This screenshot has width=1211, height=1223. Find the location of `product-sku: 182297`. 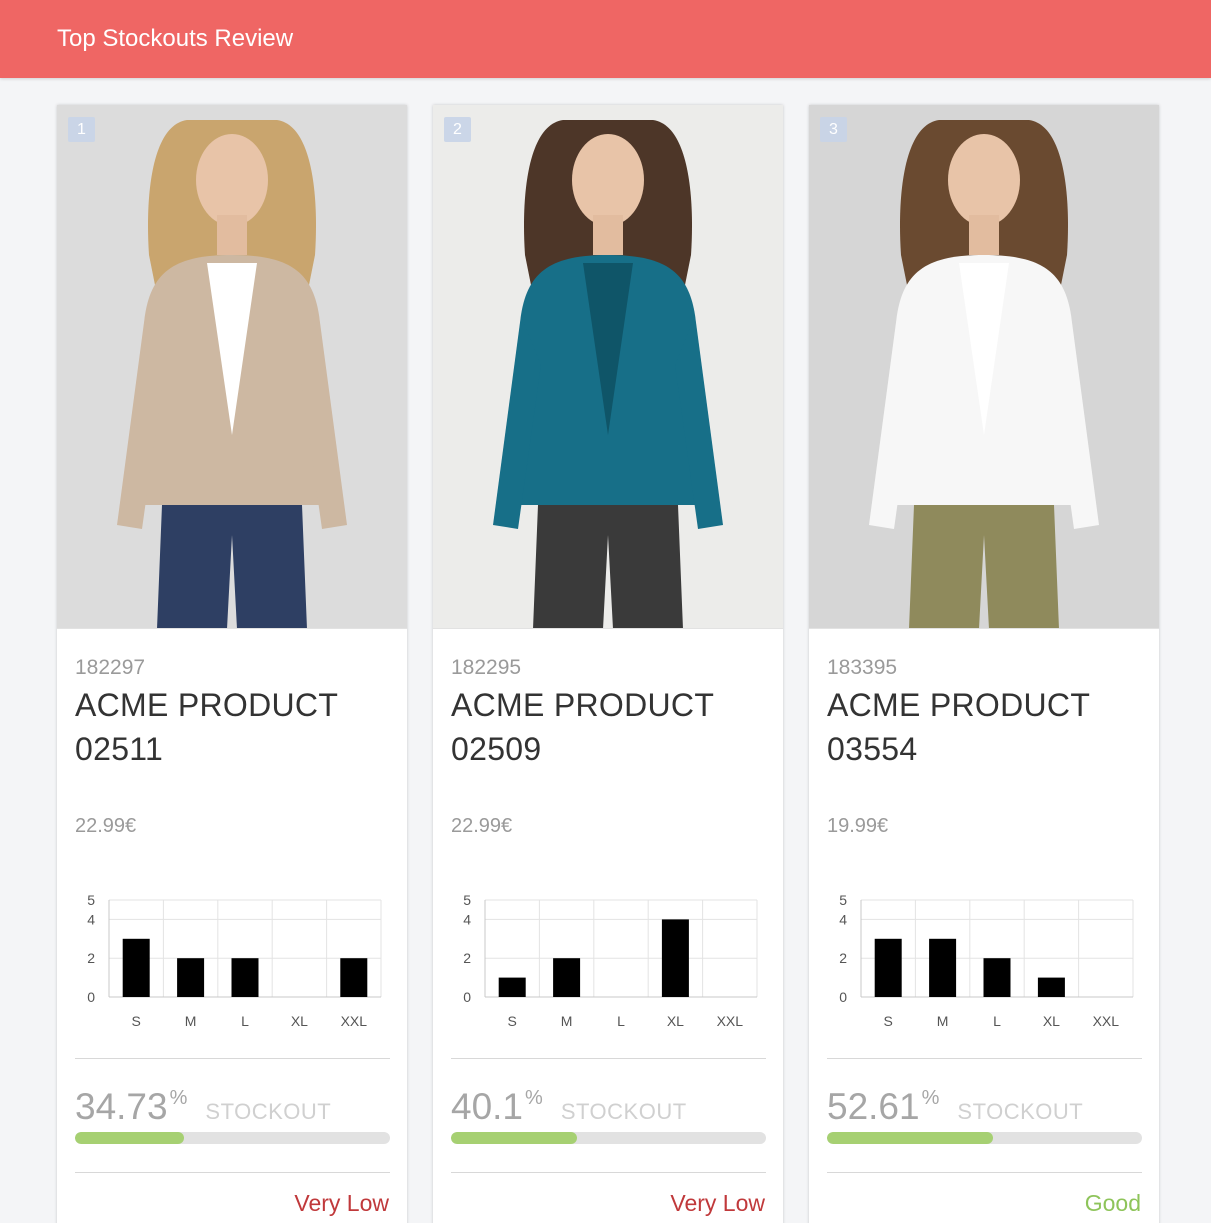

product-sku: 182297 is located at coordinates (110, 667).